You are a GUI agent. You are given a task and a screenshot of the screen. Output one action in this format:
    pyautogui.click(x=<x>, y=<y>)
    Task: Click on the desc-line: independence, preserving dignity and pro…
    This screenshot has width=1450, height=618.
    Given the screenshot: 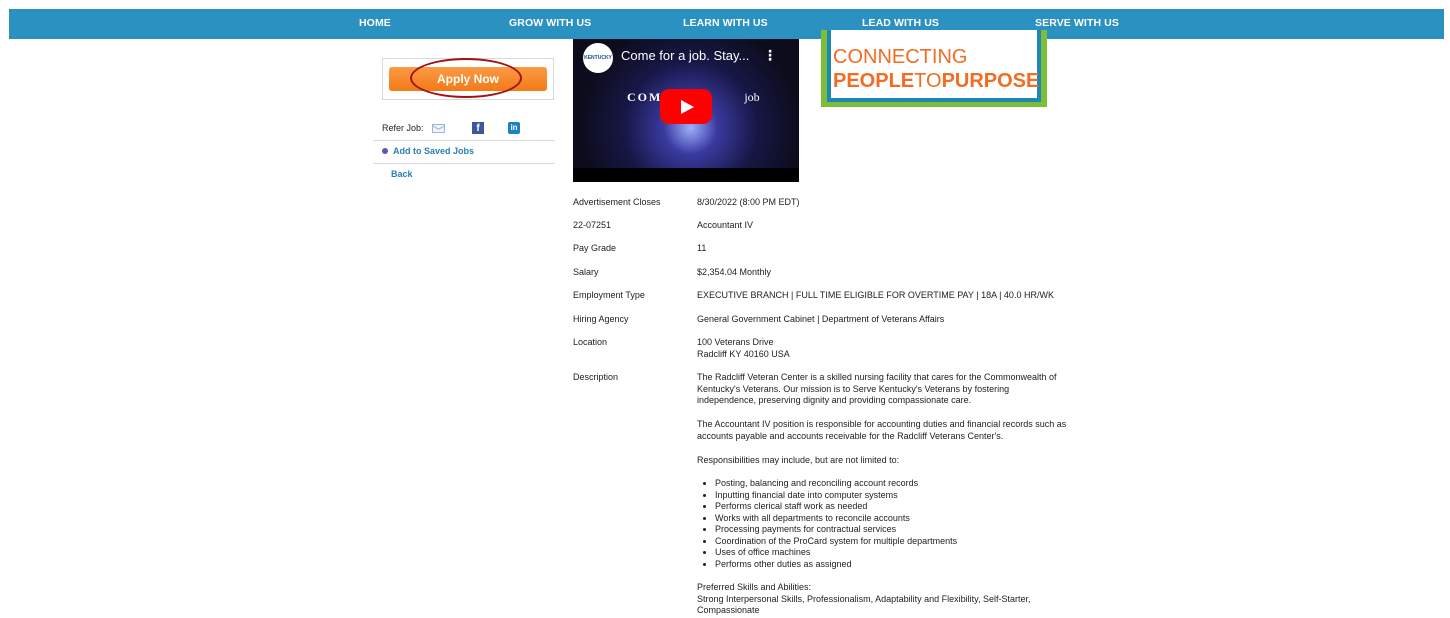 What is the action you would take?
    pyautogui.click(x=834, y=400)
    